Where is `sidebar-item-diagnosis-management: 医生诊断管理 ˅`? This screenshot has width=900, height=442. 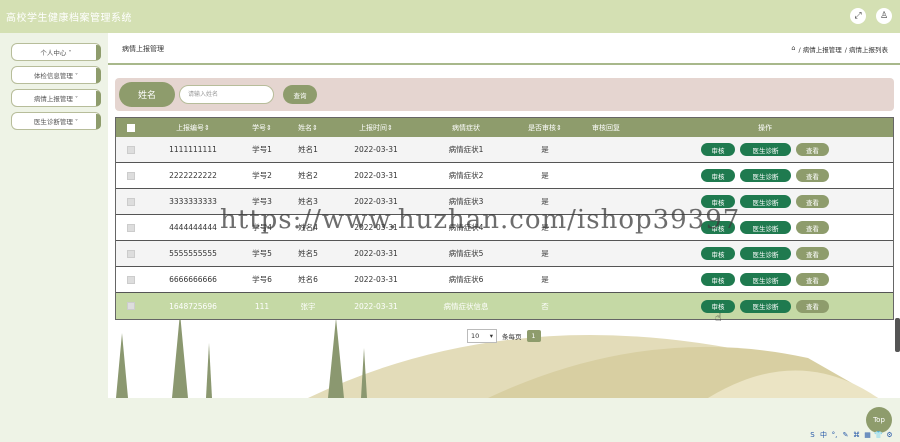
sidebar-item-diagnosis-management: 医生诊断管理 ˅ is located at coordinates (56, 121).